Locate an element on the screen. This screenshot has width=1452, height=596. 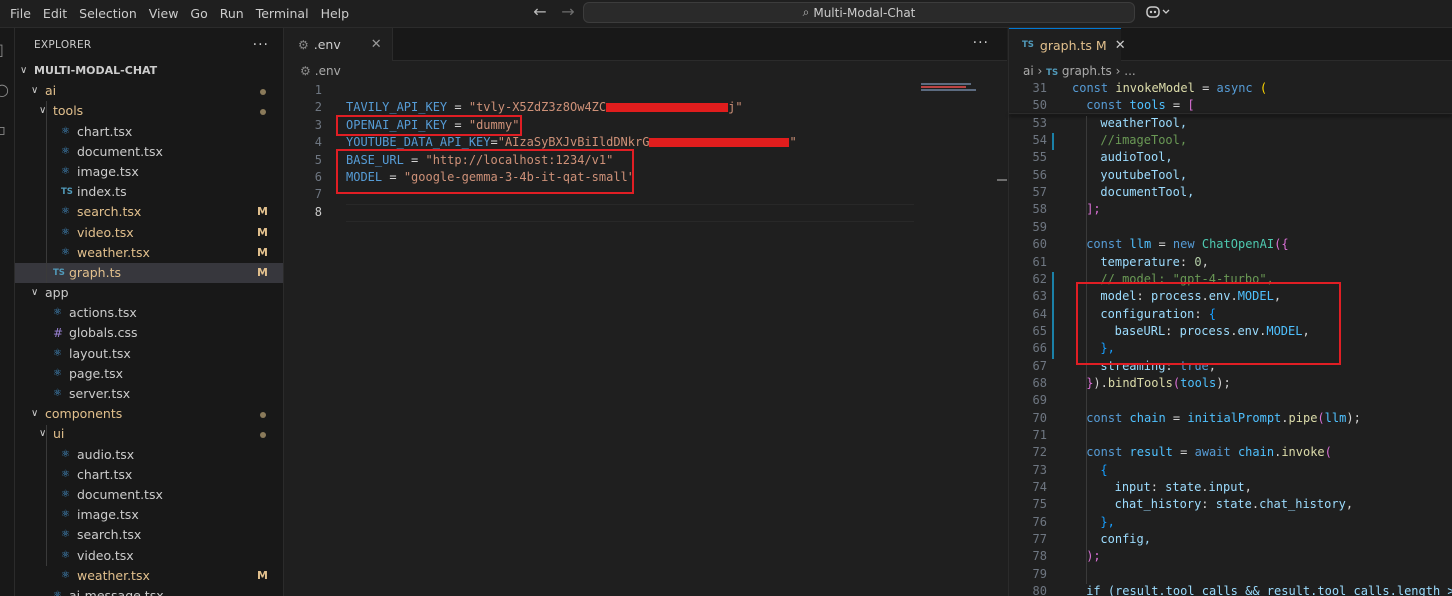
tree-folder: ∨ components is located at coordinates (149, 414).